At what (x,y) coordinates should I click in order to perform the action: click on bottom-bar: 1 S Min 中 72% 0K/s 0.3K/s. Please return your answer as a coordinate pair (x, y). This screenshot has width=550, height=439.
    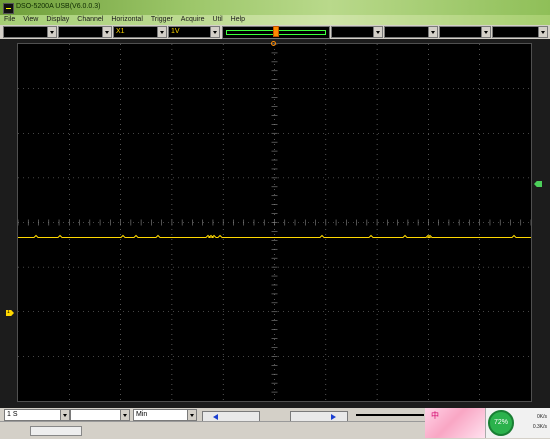
    Looking at the image, I should click on (275, 423).